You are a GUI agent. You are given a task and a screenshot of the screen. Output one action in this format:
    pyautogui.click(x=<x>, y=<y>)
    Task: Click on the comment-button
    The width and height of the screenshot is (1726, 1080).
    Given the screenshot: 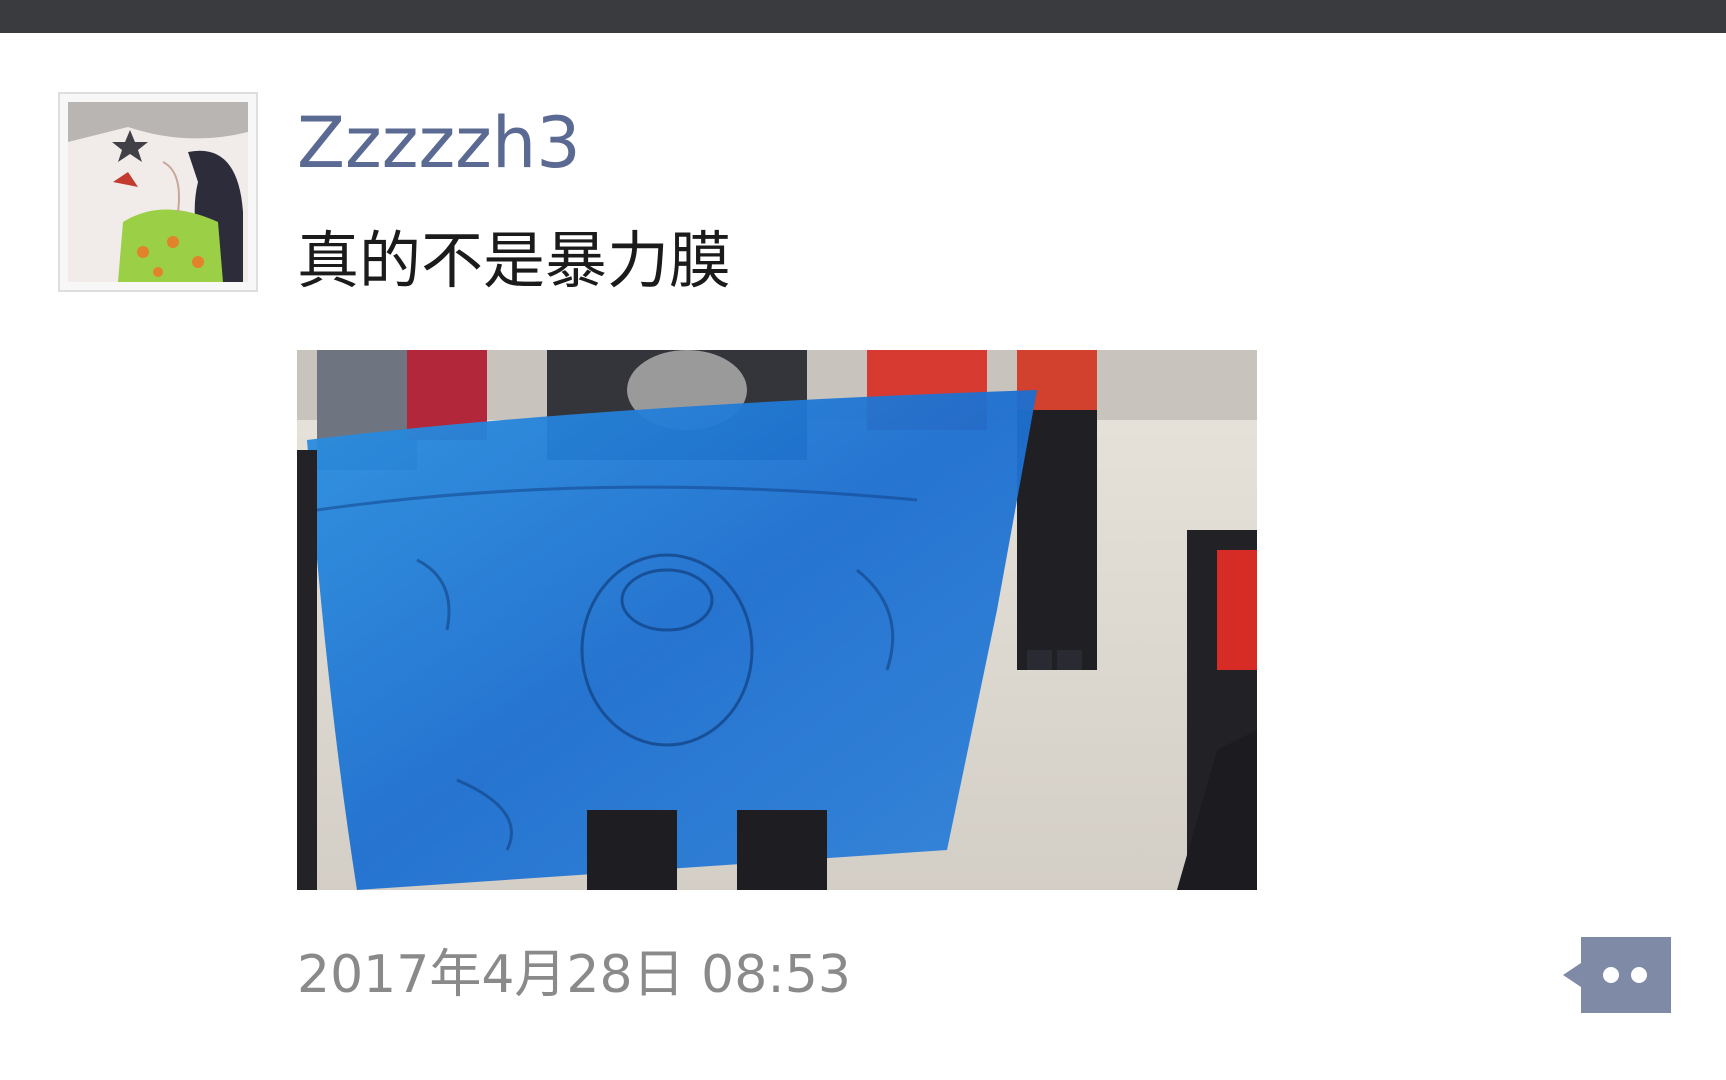 What is the action you would take?
    pyautogui.click(x=1617, y=975)
    